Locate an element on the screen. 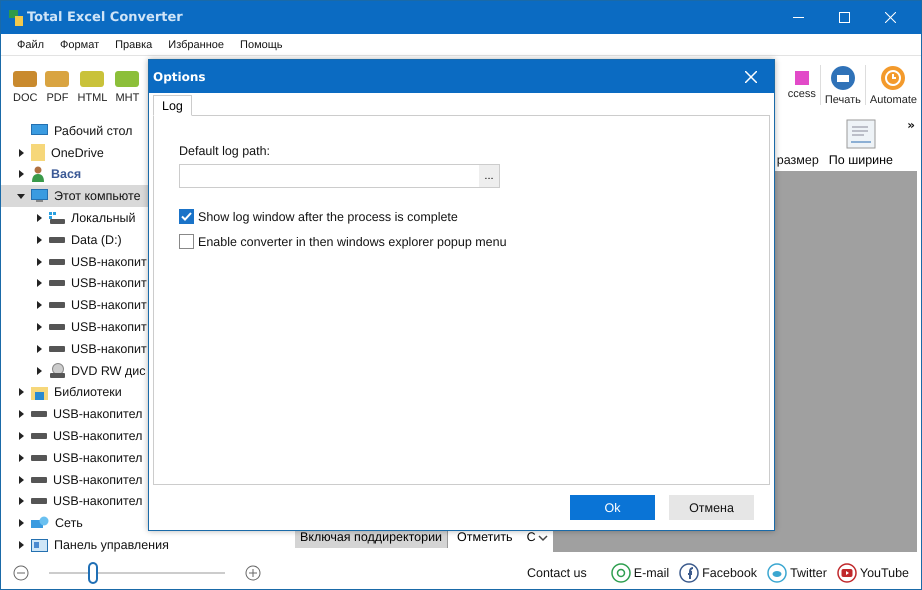 The height and width of the screenshot is (590, 922). tree-item-label: DVD RW дис is located at coordinates (108, 371).